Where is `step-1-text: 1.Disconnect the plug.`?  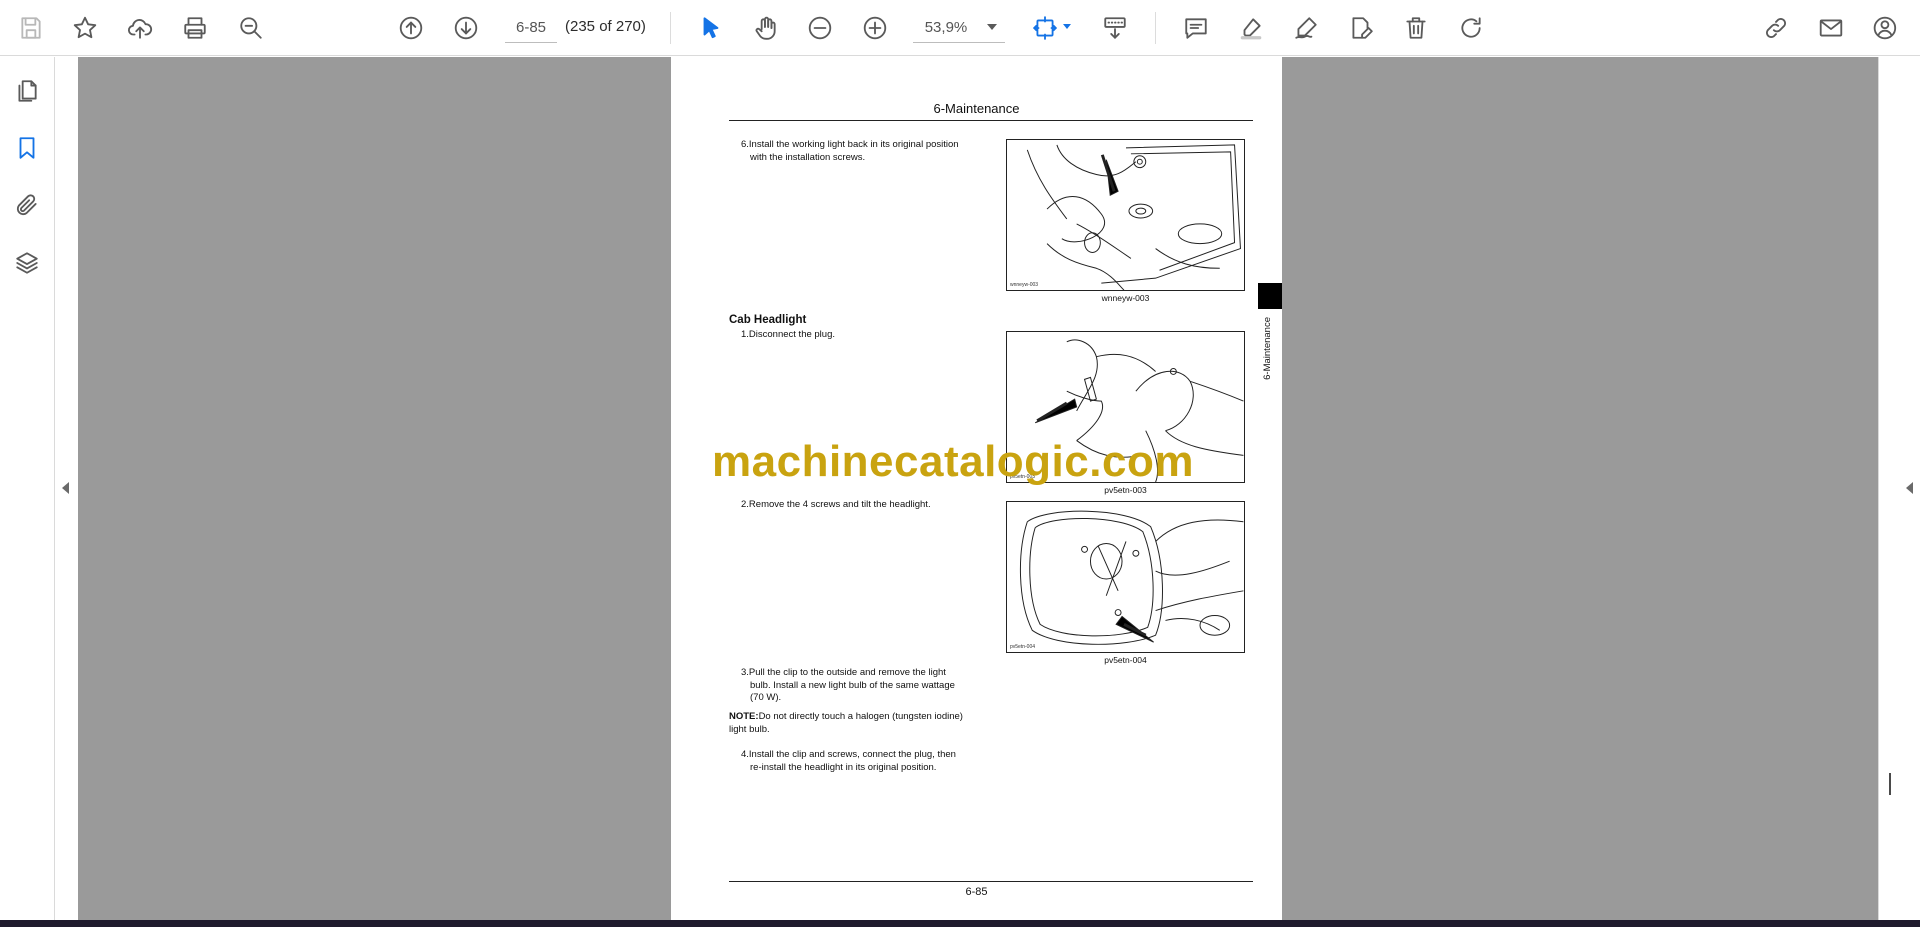 step-1-text: 1.Disconnect the plug. is located at coordinates (788, 334).